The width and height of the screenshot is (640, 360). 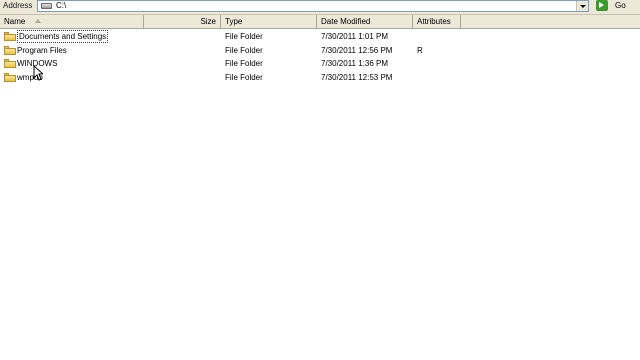 What do you see at coordinates (620, 5) in the screenshot?
I see `go-label: Go` at bounding box center [620, 5].